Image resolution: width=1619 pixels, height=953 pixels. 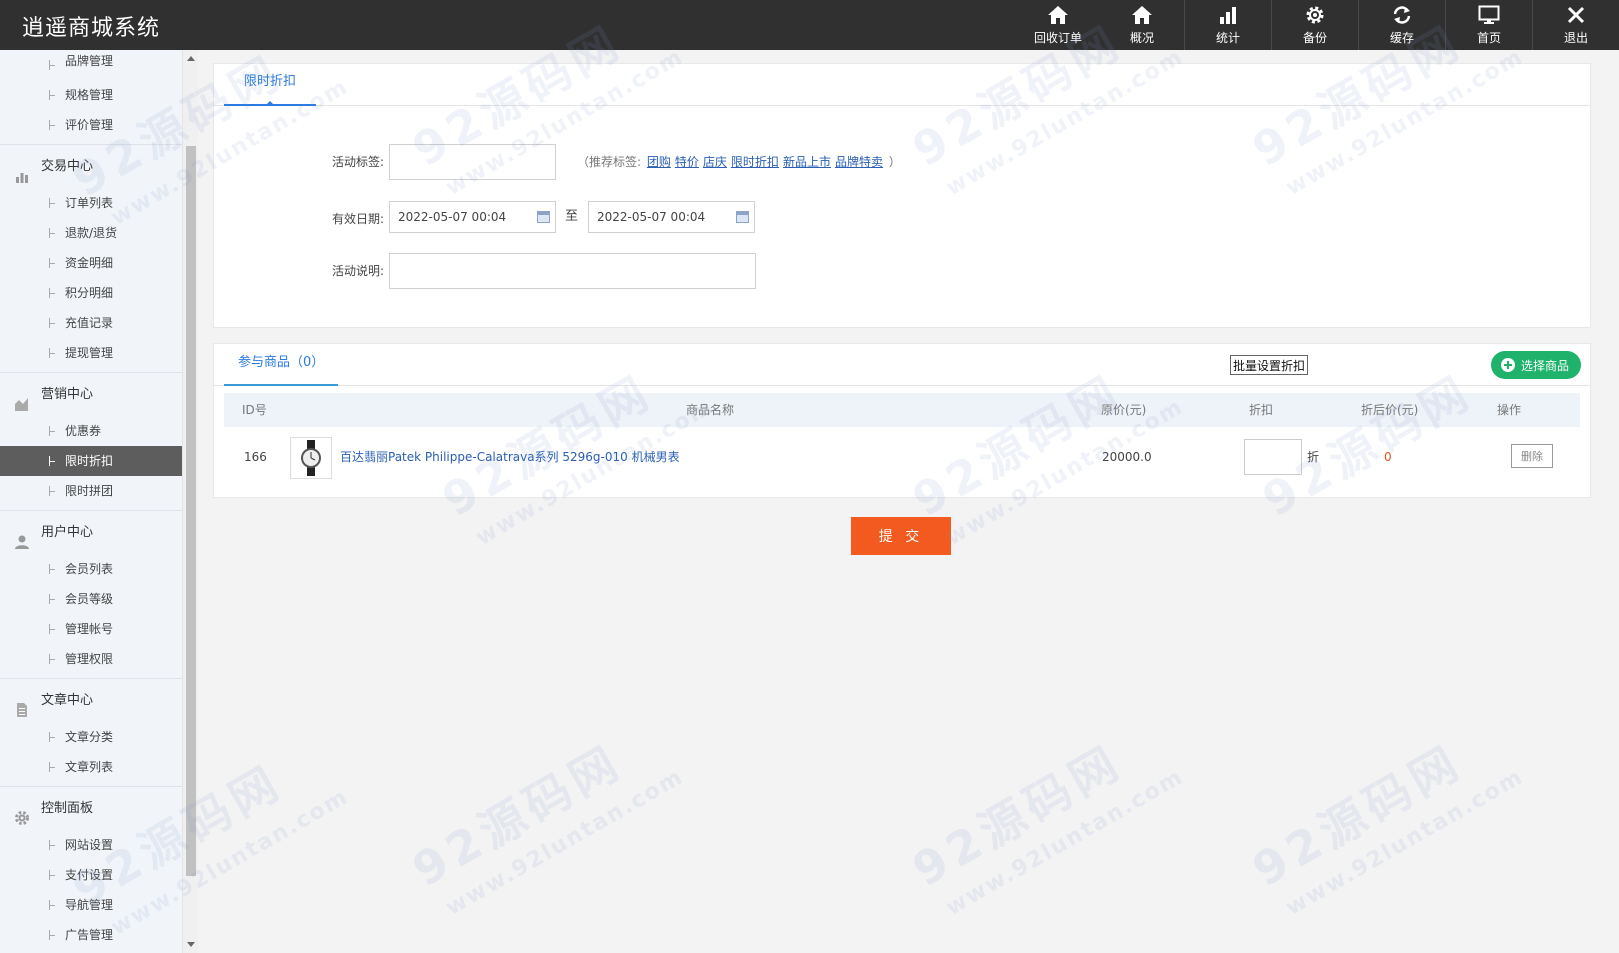 I want to click on sidebar-item-order-list: 订单列表, so click(x=91, y=203).